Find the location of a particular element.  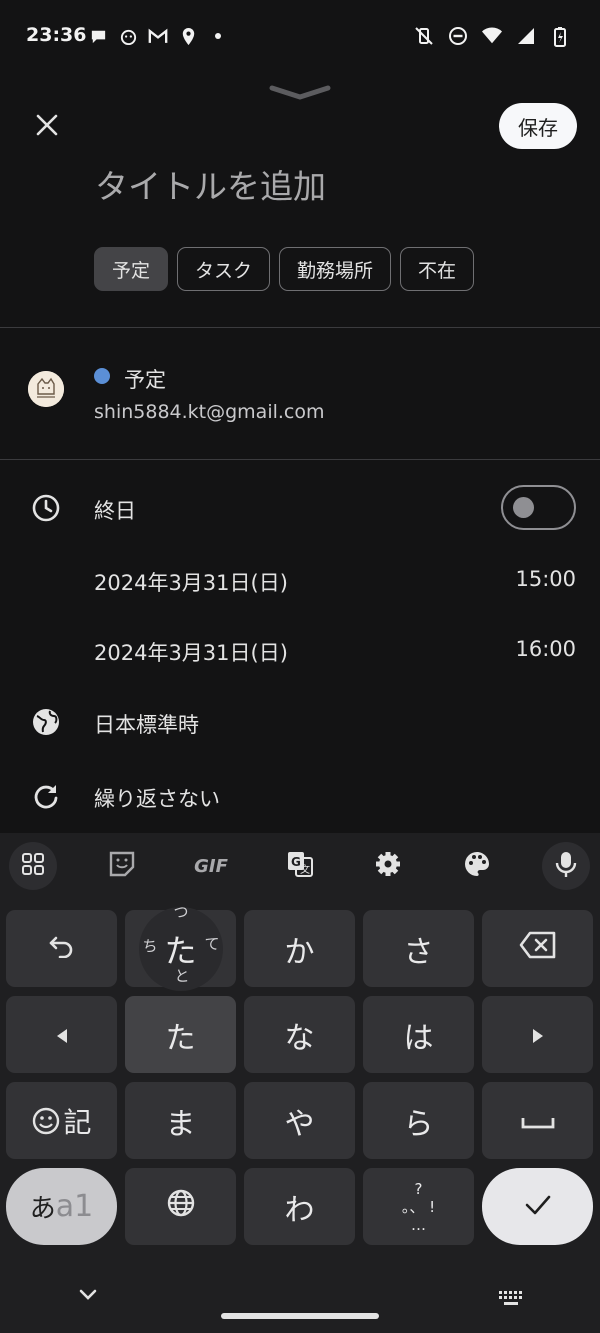

space-key is located at coordinates (537, 1120).